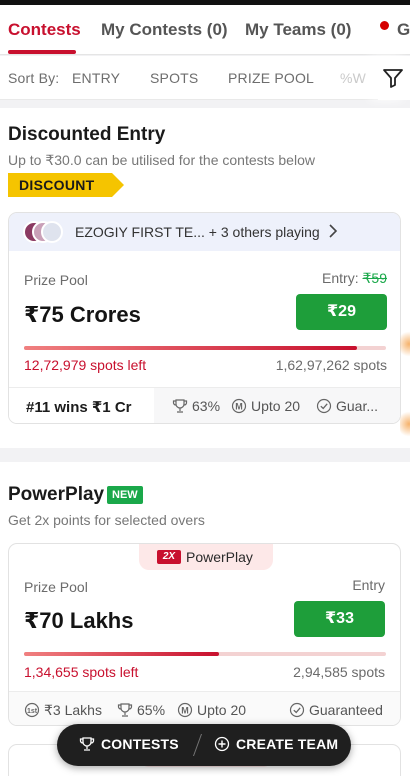 This screenshot has height=776, width=410. Describe the element at coordinates (106, 520) in the screenshot. I see `section-subtitle: Get 2x points for selected overs` at that location.